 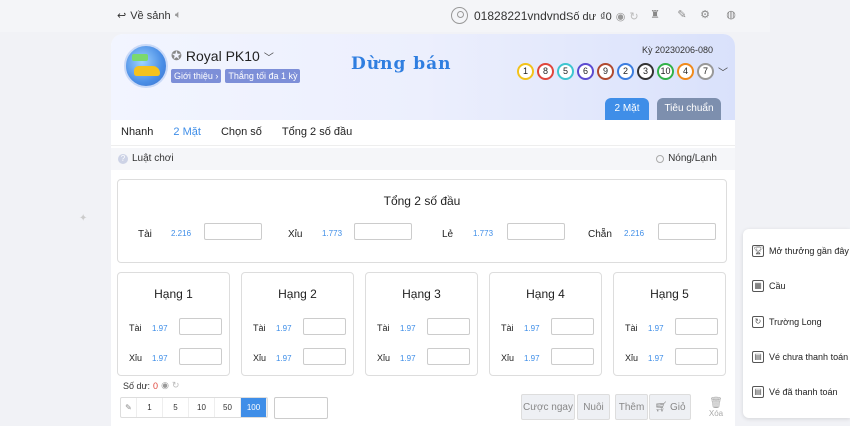 I want to click on gear-icon: ⚙, so click(x=705, y=15).